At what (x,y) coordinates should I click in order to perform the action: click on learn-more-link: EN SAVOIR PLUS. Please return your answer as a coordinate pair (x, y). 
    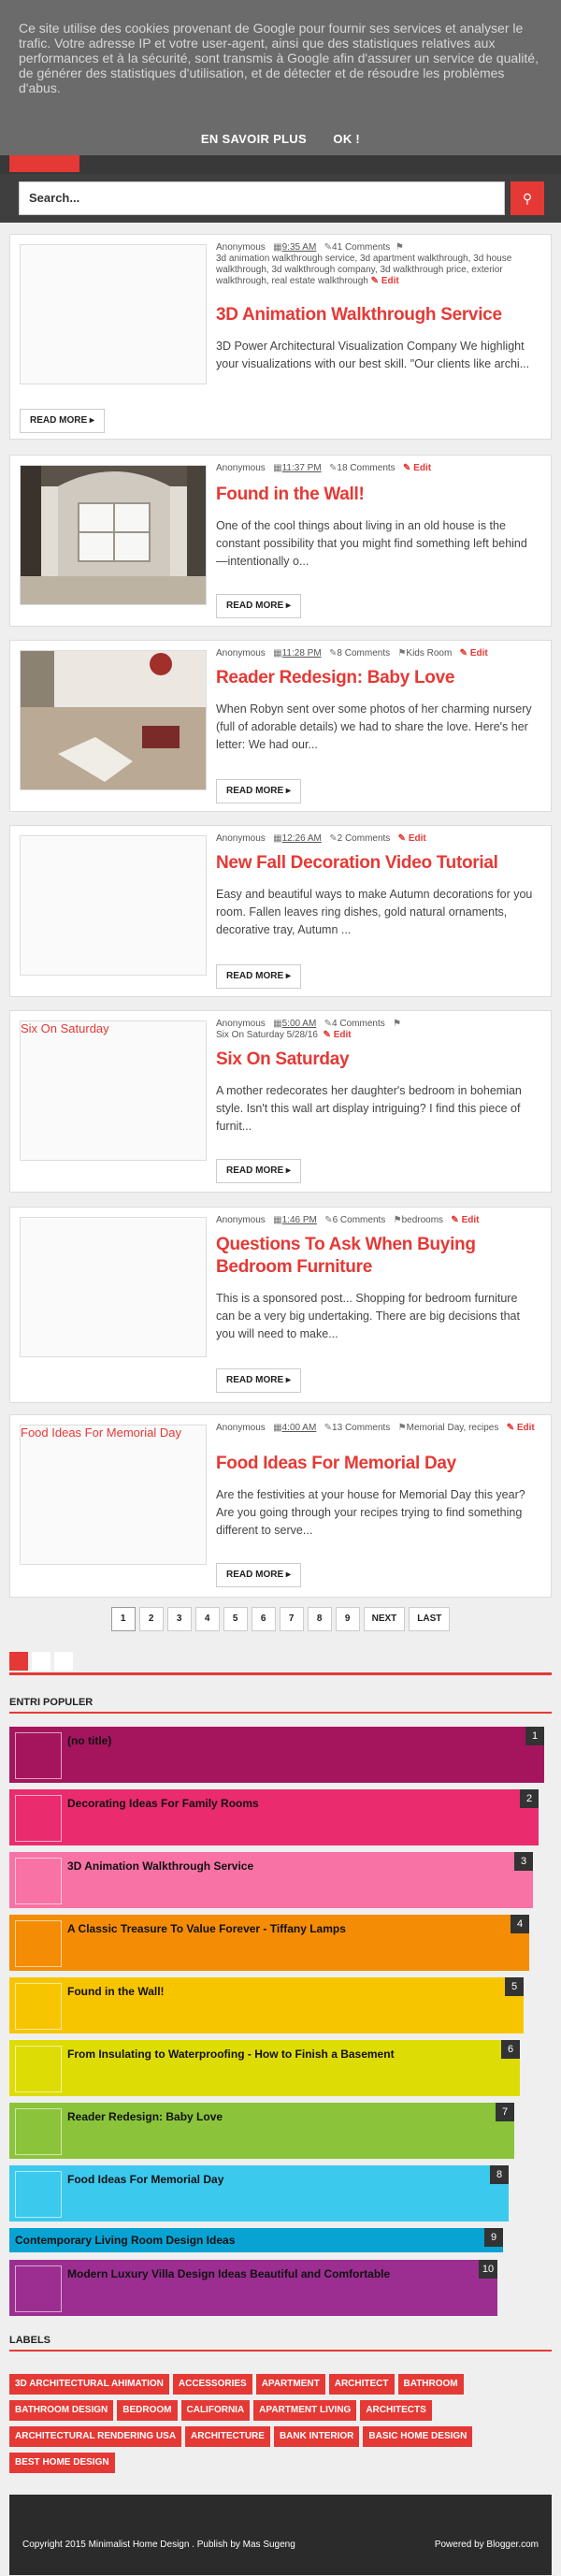
    Looking at the image, I should click on (254, 139).